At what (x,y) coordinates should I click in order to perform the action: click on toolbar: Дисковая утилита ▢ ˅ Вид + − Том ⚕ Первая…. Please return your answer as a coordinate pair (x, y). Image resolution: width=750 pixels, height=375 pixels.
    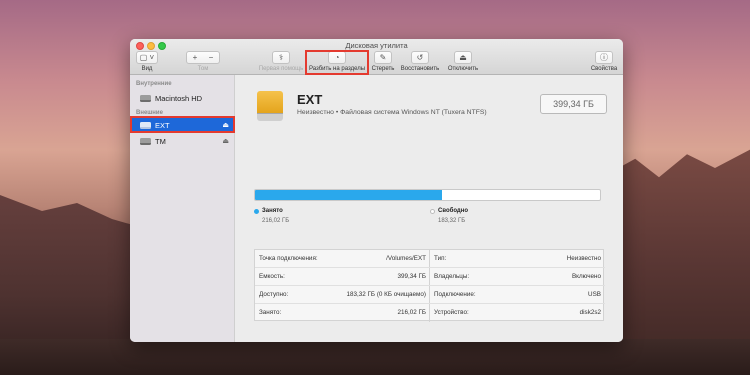
    Looking at the image, I should click on (376, 57).